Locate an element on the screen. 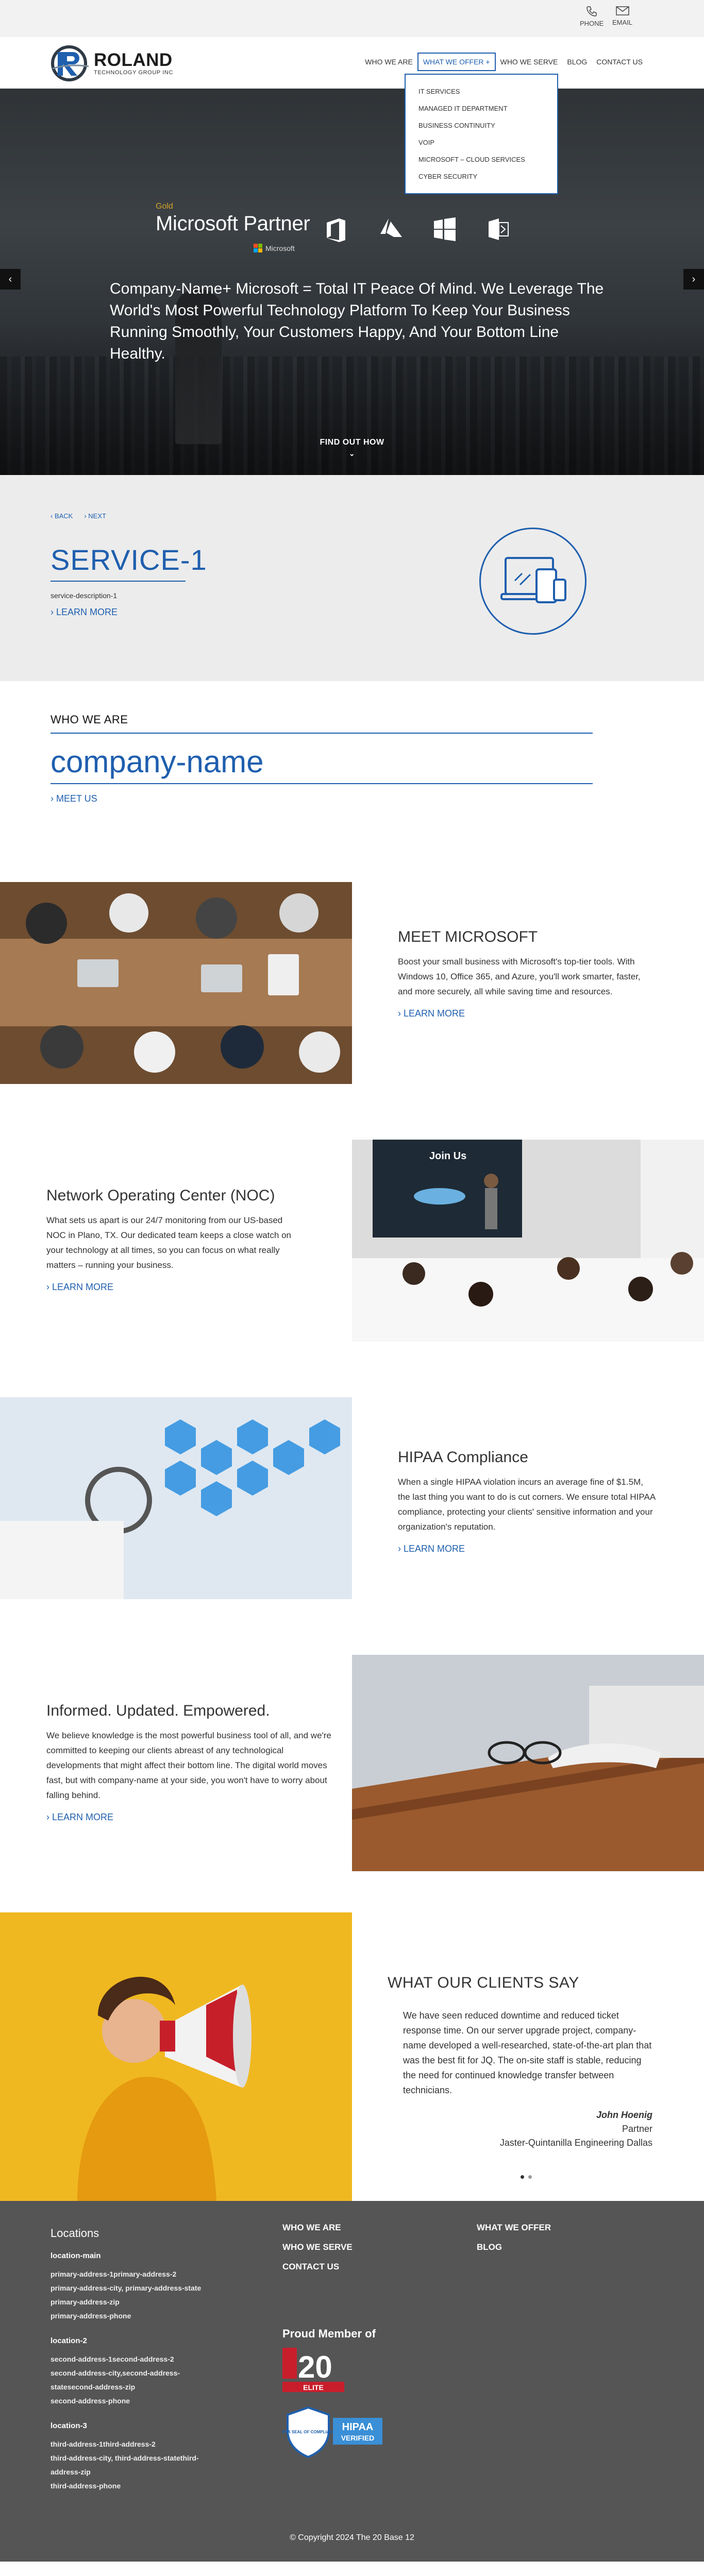  location-name: location-2 is located at coordinates (69, 2340).